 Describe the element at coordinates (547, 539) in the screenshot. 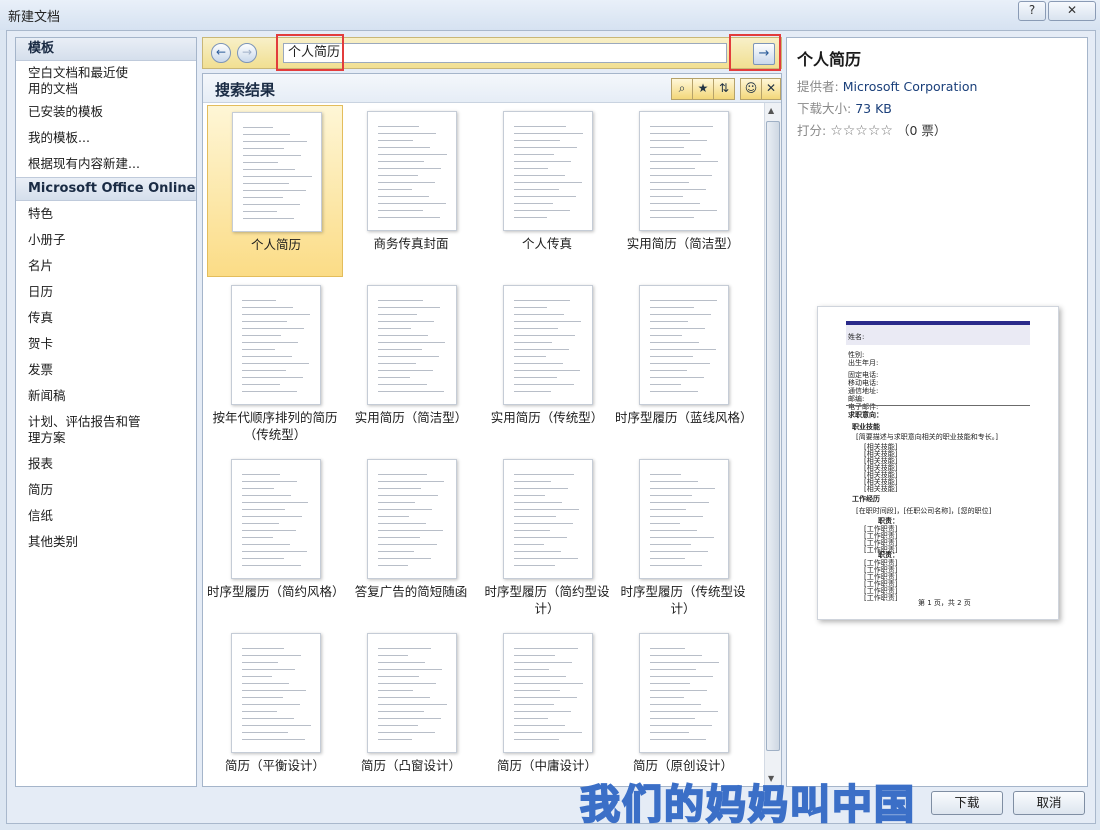

I see `template-tile: 时序型履历（简约型设计）` at that location.